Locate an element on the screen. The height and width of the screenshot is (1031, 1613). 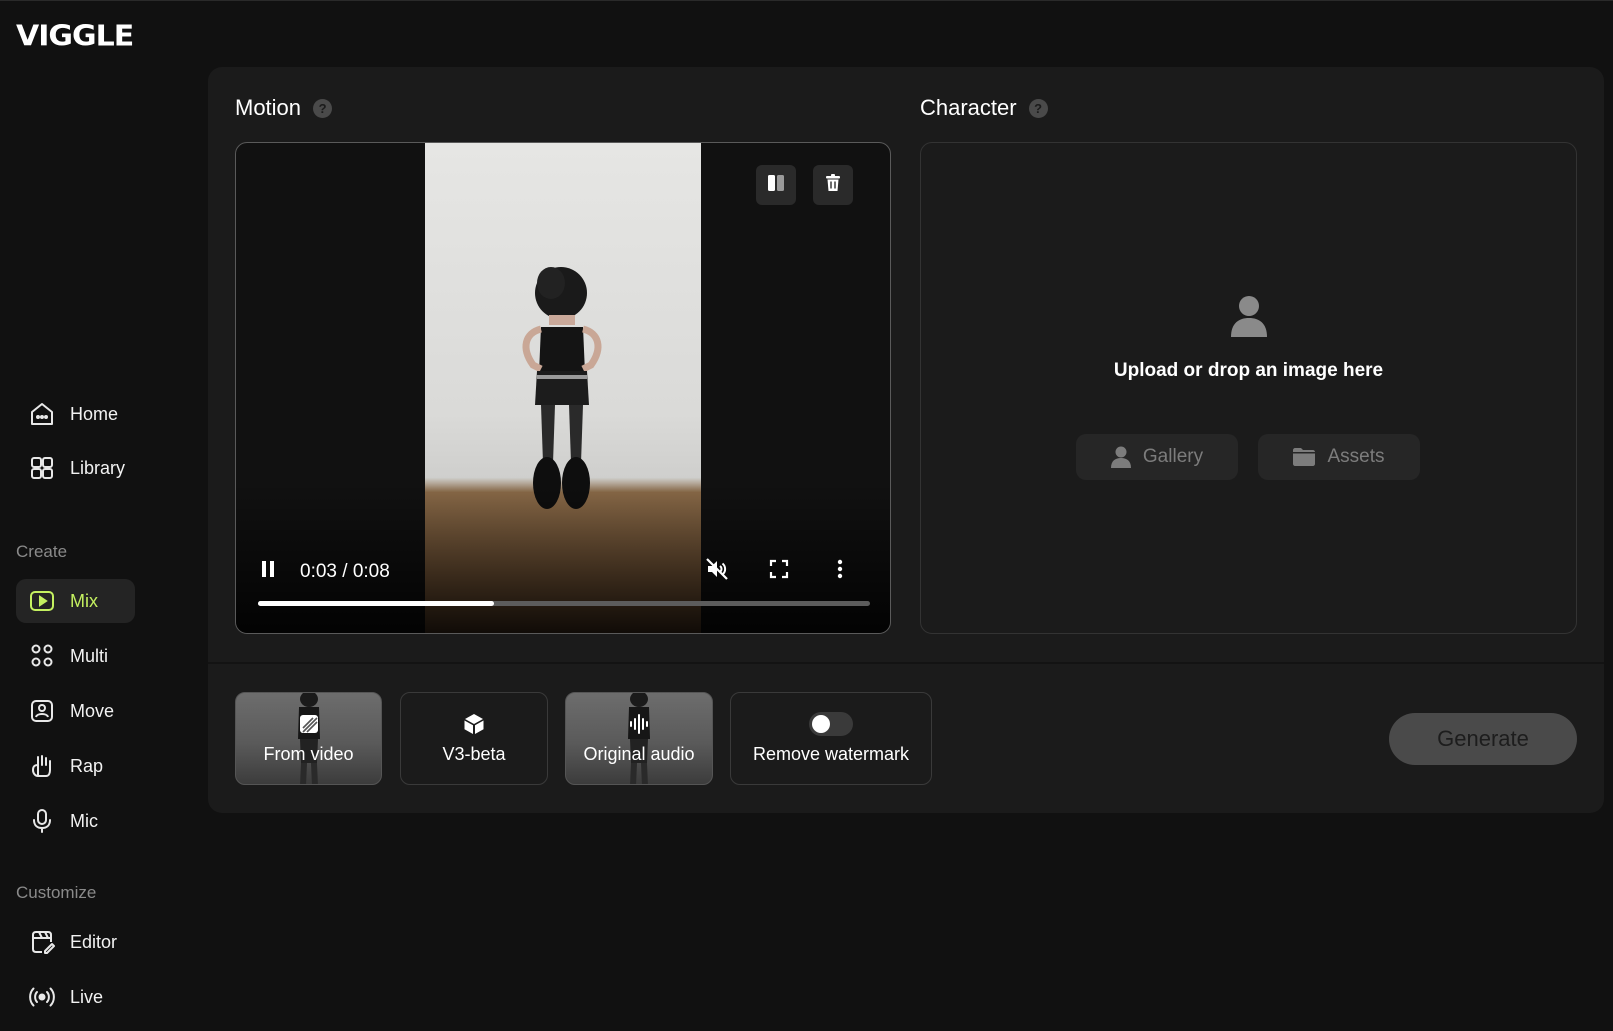
pause-icon is located at coordinates (268, 571).